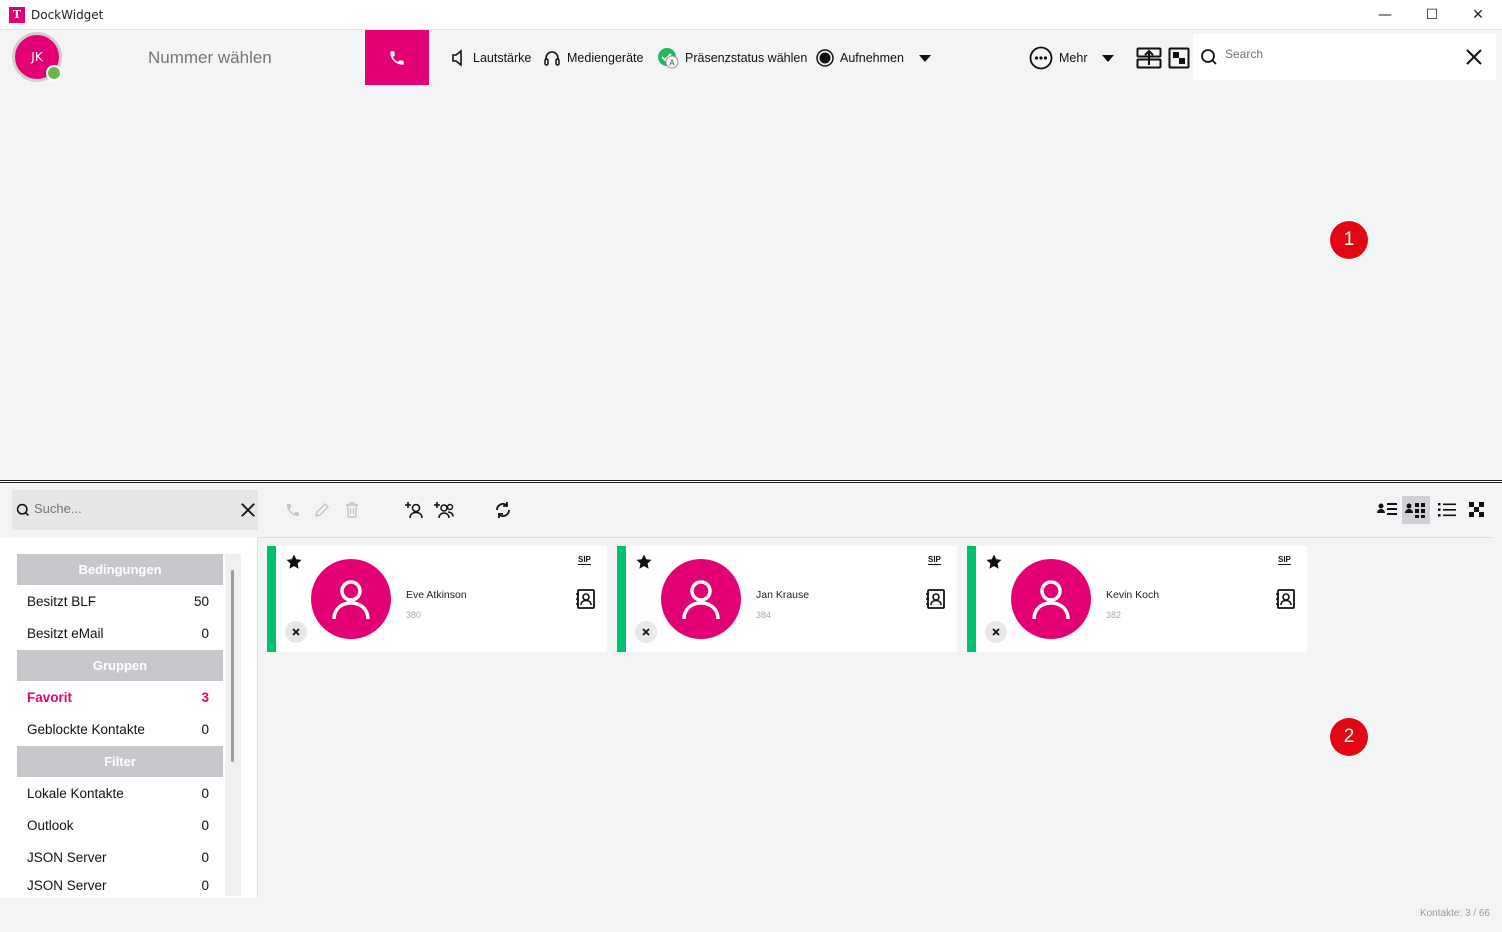 The width and height of the screenshot is (1502, 932). Describe the element at coordinates (120, 633) in the screenshot. I see `sidebar-item-besitzt-email: Besitzt eMail 0` at that location.